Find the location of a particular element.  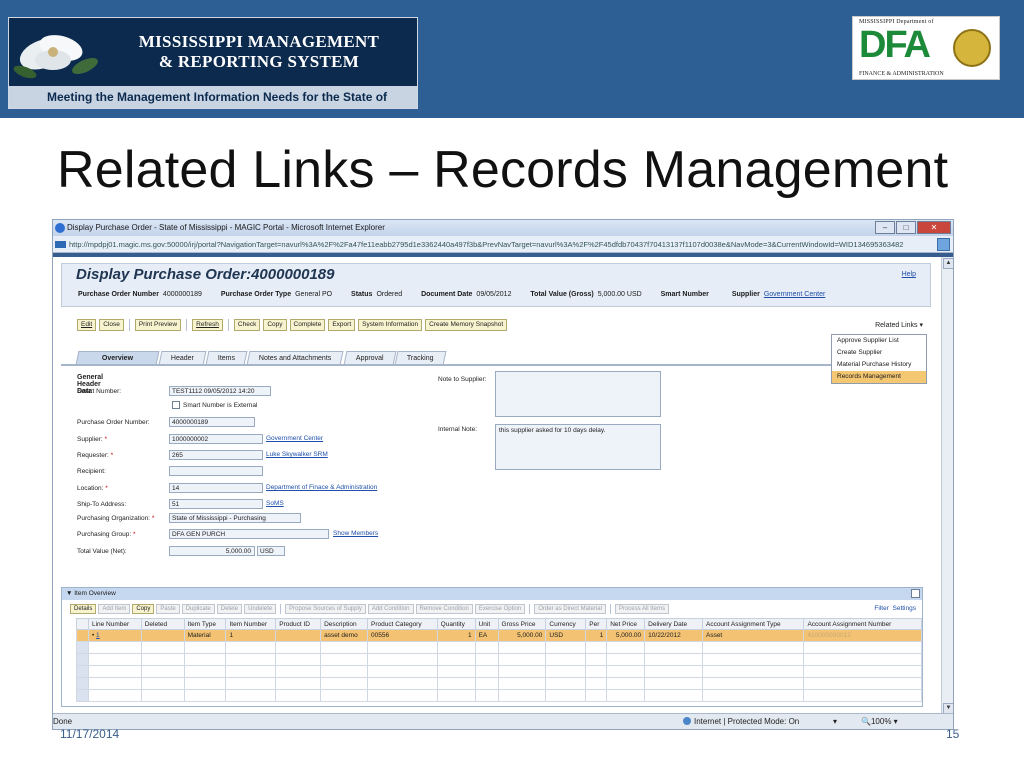

exercise-option-button: Exercise Option is located at coordinates (500, 609).